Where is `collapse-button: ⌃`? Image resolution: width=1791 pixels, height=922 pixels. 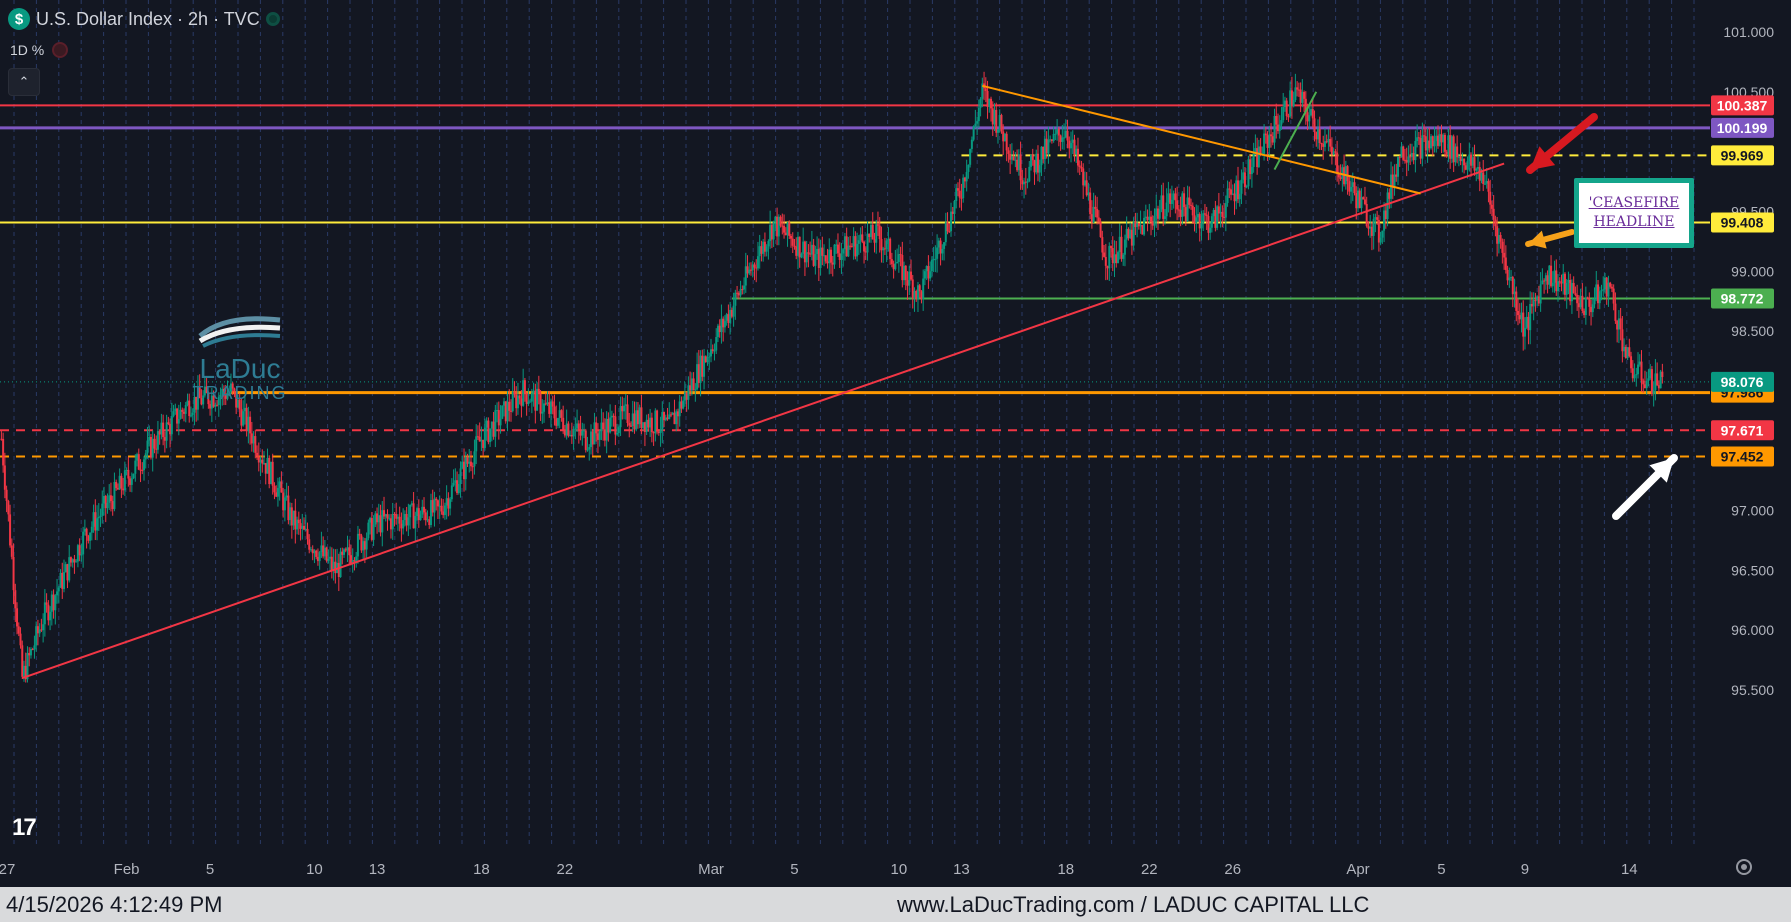 collapse-button: ⌃ is located at coordinates (24, 82).